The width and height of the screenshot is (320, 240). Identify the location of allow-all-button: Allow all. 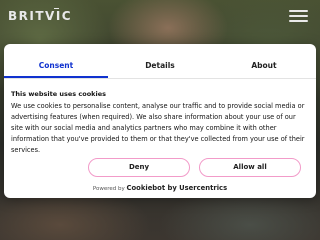
(250, 167).